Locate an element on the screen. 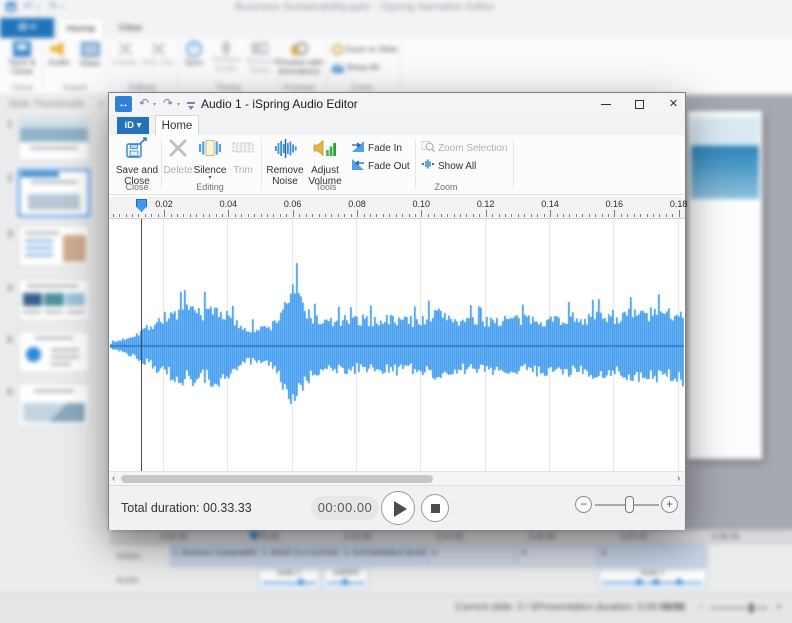 The height and width of the screenshot is (623, 792). thumbnail-number: 3 is located at coordinates (10, 234).